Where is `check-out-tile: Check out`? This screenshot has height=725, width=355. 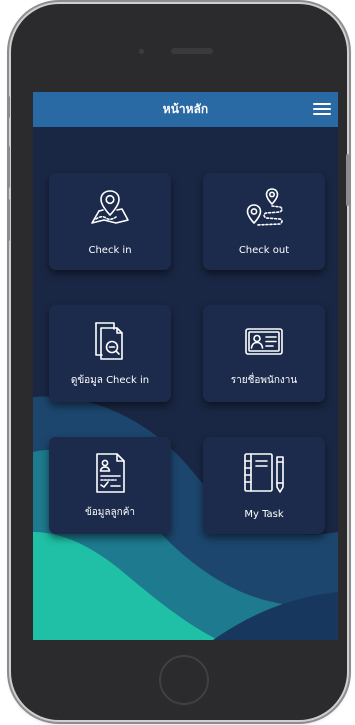 check-out-tile: Check out is located at coordinates (264, 221).